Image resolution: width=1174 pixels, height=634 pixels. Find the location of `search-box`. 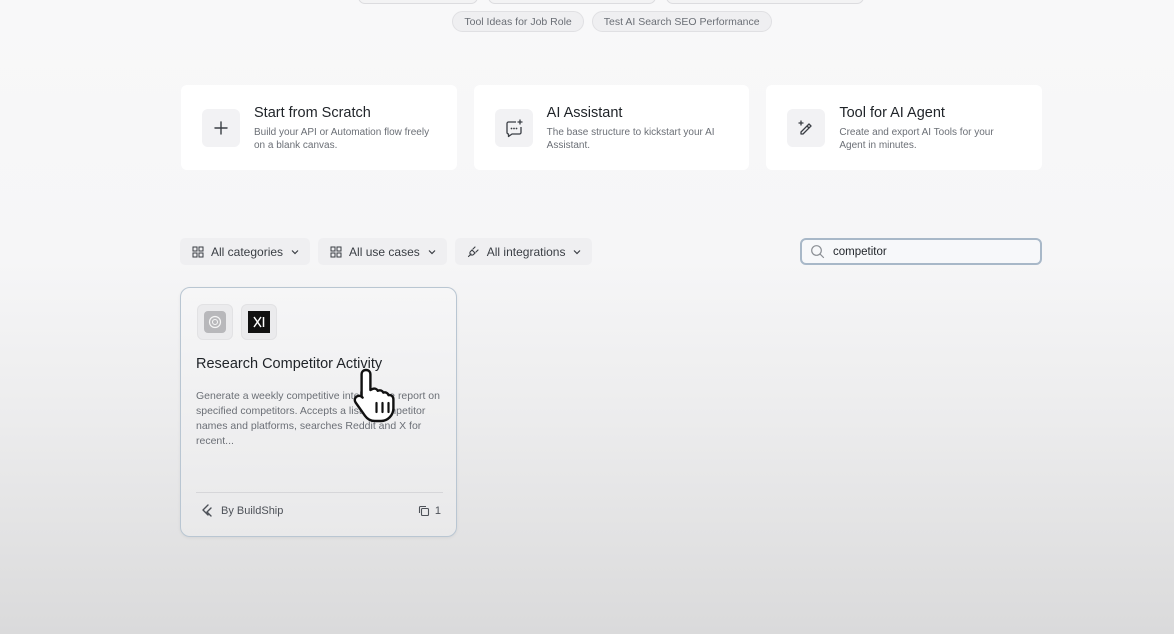

search-box is located at coordinates (921, 251).